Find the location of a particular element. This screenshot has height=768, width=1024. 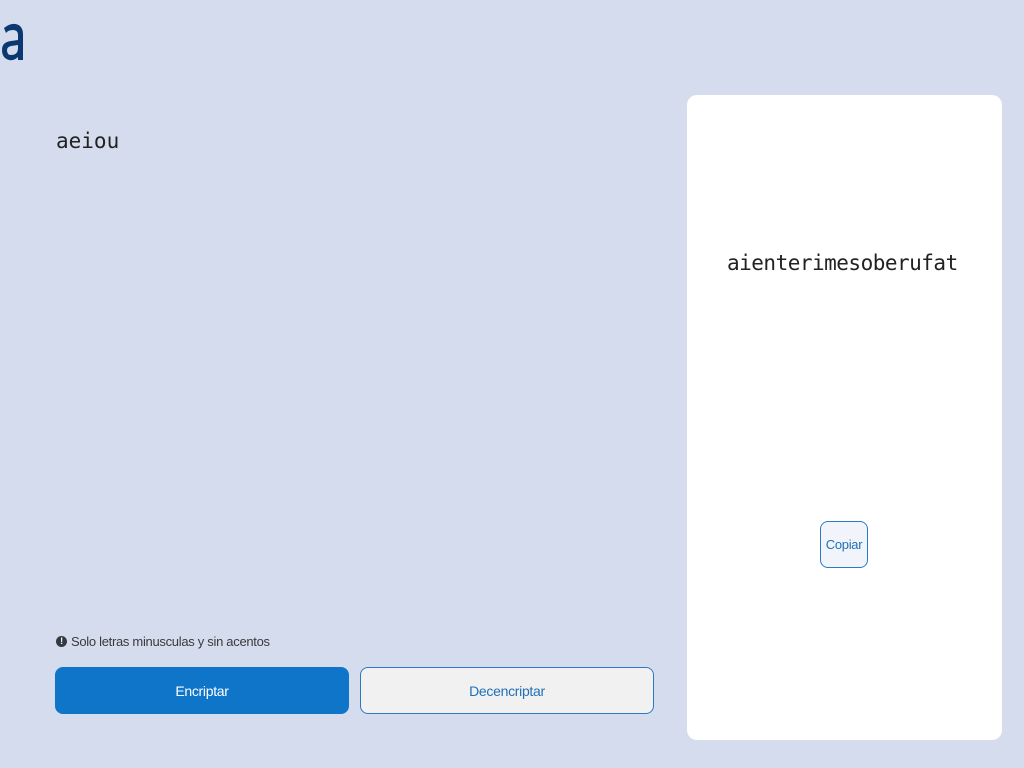

hint-message: ! Solo letras minusculas y sin acentos is located at coordinates (163, 641).